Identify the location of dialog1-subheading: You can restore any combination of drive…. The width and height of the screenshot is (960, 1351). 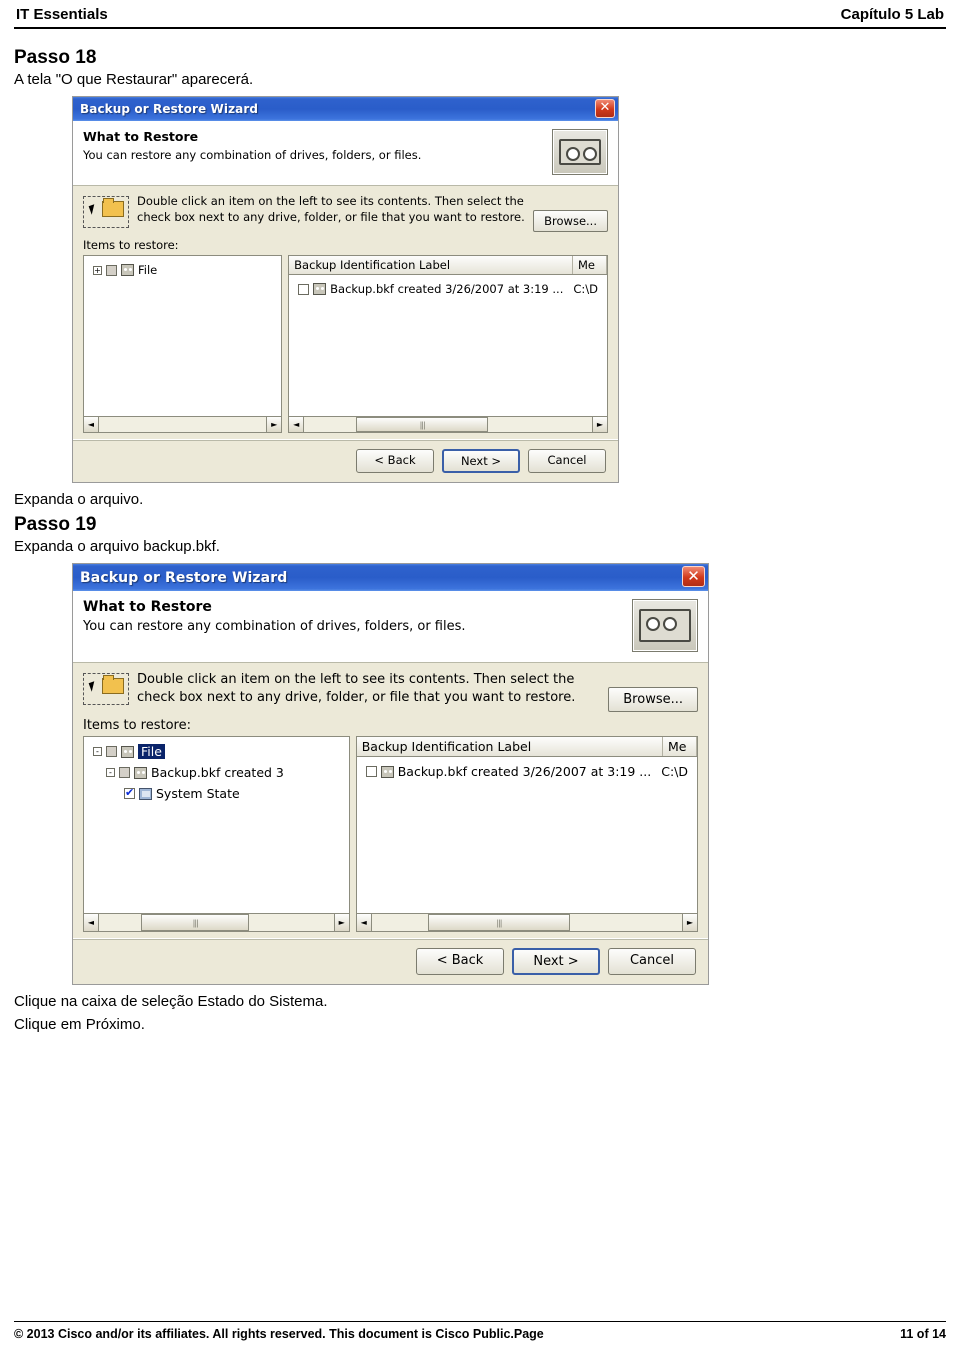
(252, 155).